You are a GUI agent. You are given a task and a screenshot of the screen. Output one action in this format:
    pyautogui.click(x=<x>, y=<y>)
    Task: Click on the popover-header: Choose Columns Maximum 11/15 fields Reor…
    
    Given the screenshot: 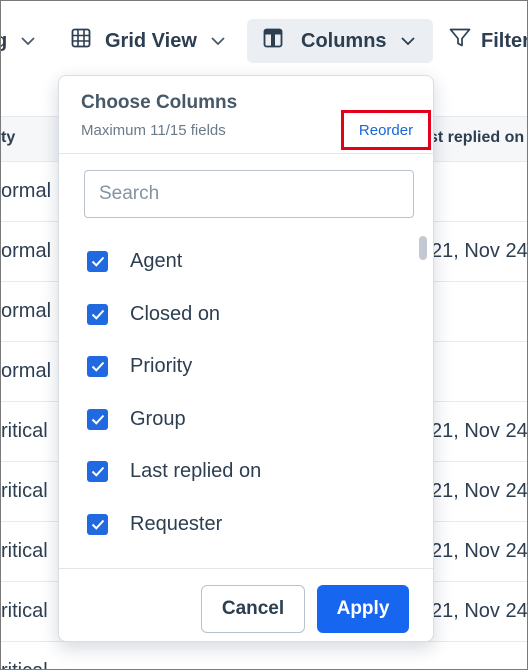 What is the action you would take?
    pyautogui.click(x=246, y=115)
    